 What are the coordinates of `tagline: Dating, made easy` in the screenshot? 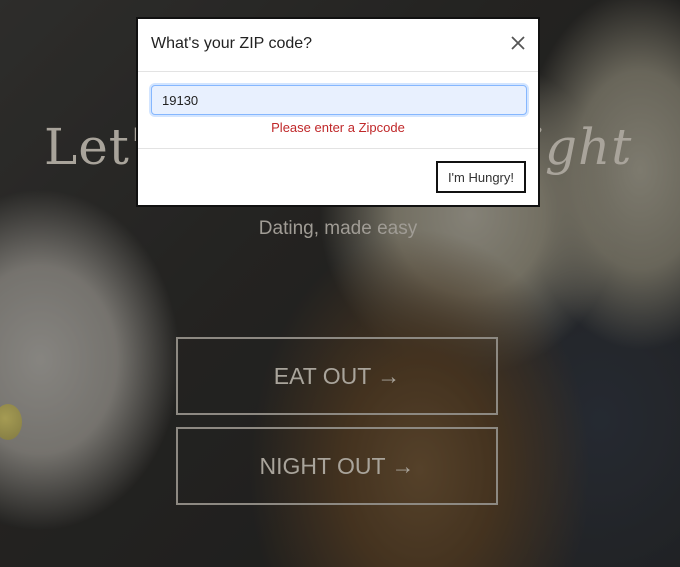 It's located at (338, 228).